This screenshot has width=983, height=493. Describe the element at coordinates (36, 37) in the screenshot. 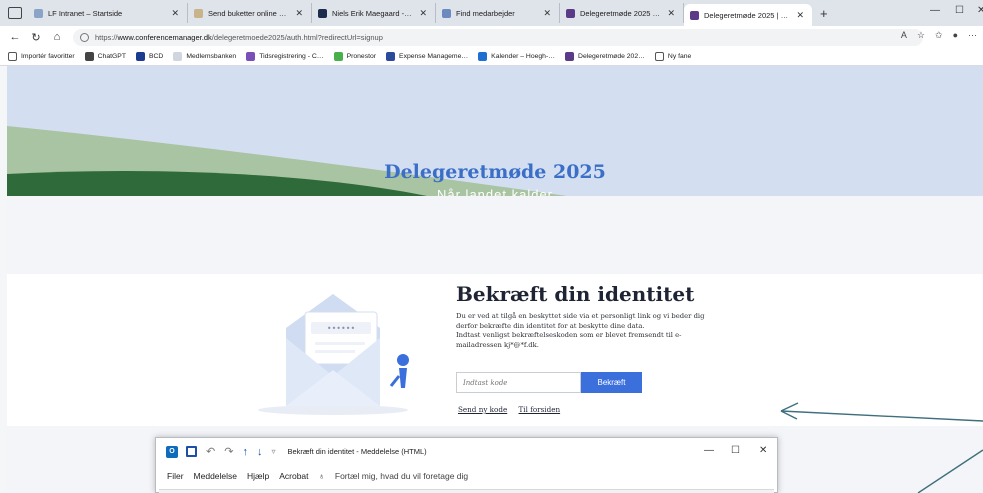

I see `refresh-icon: ↻` at that location.